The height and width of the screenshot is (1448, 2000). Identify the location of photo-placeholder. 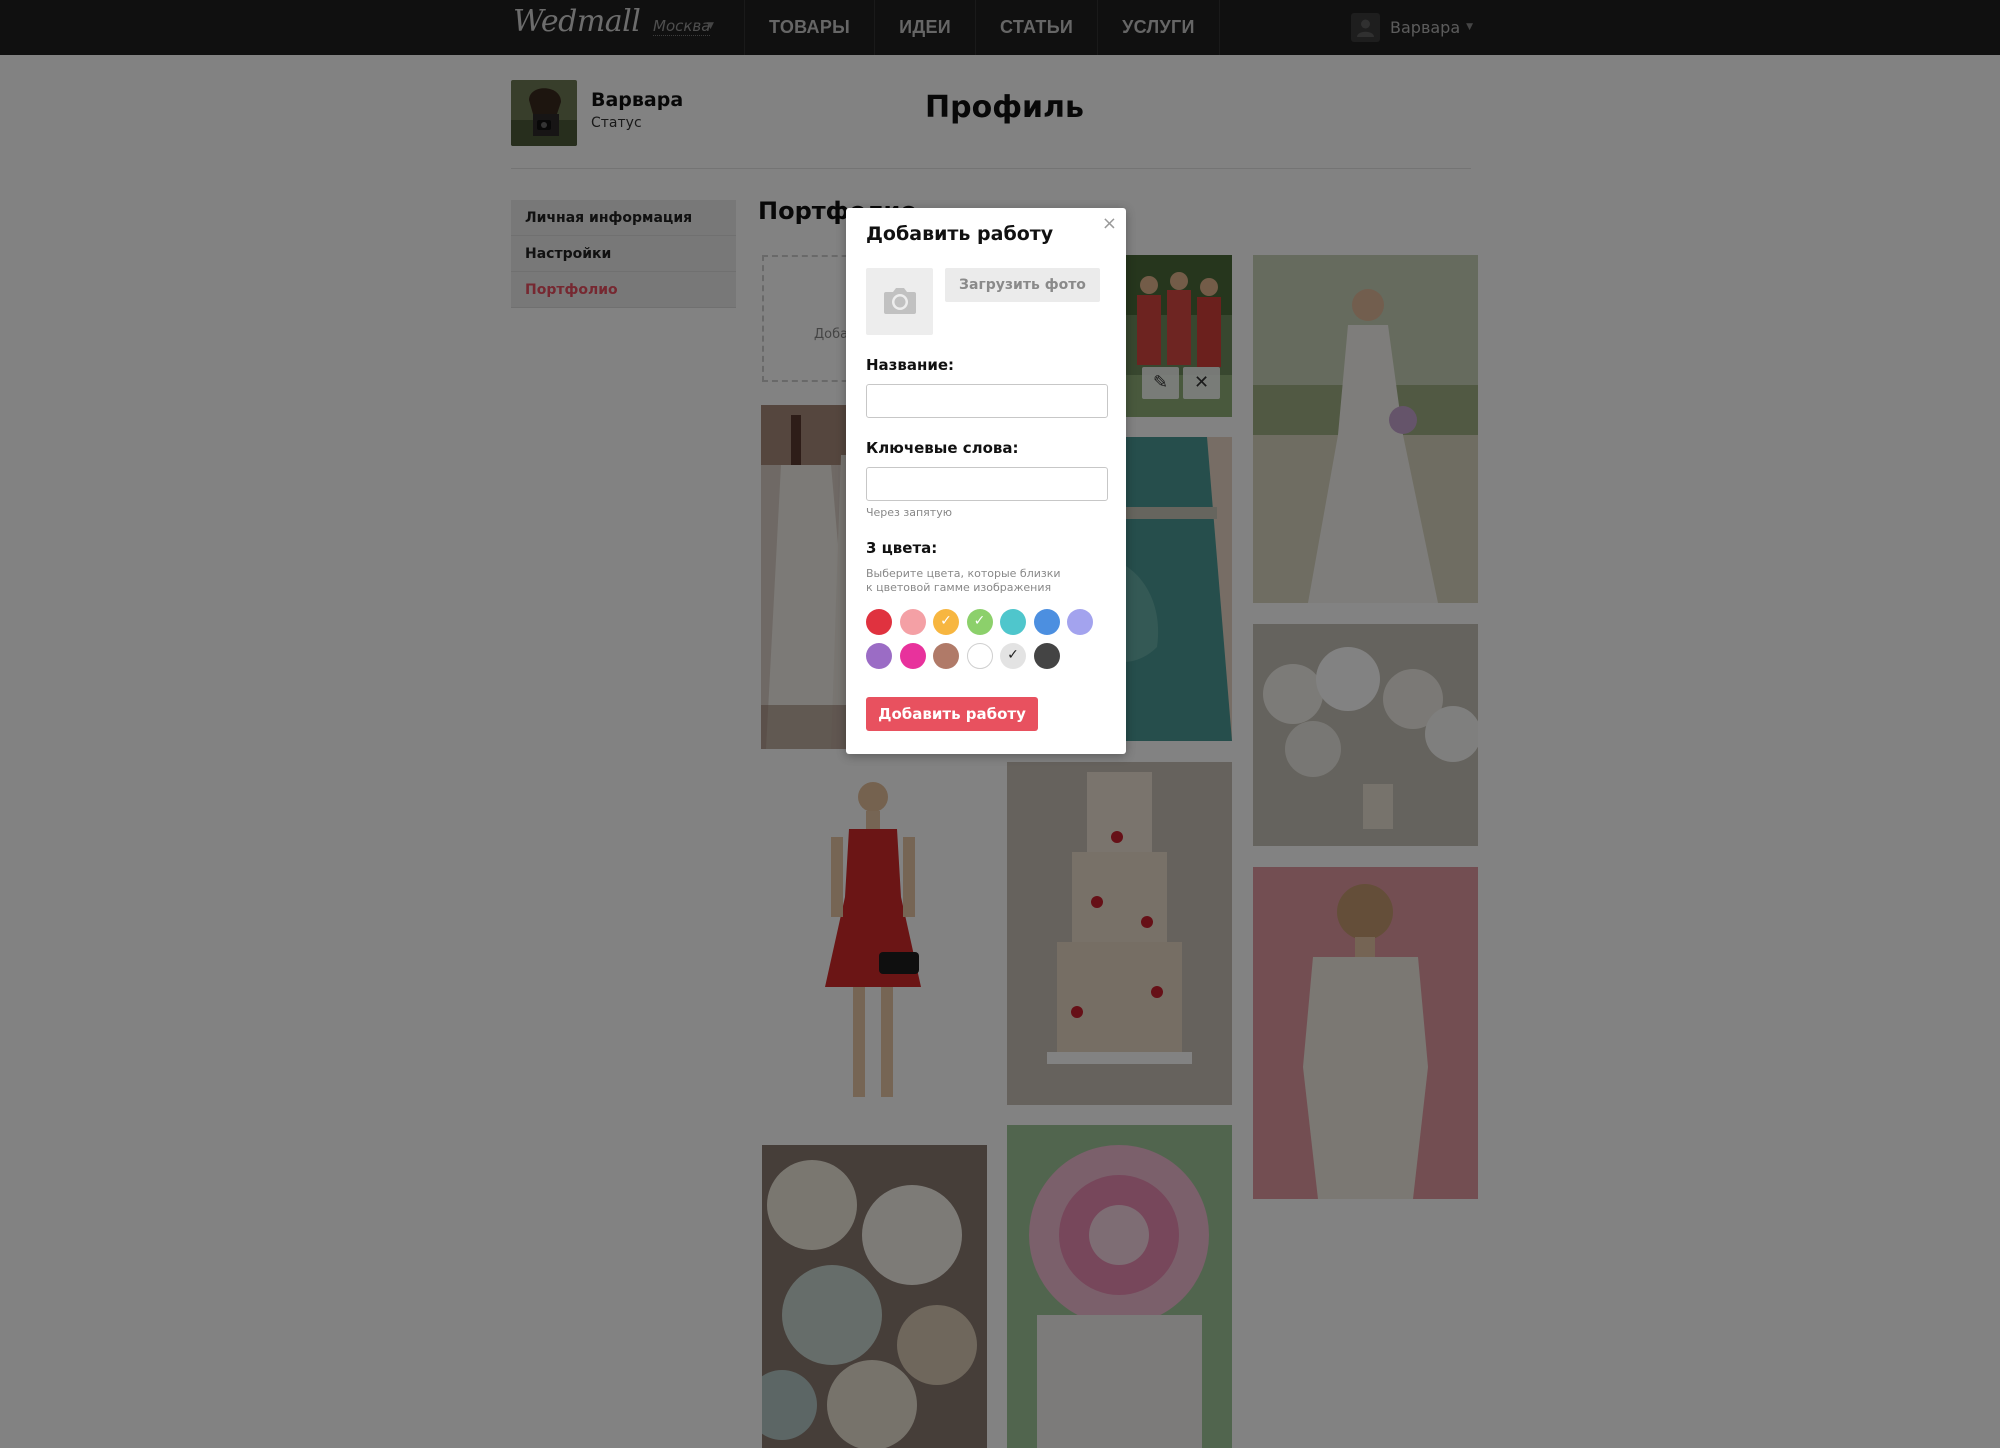
(899, 301).